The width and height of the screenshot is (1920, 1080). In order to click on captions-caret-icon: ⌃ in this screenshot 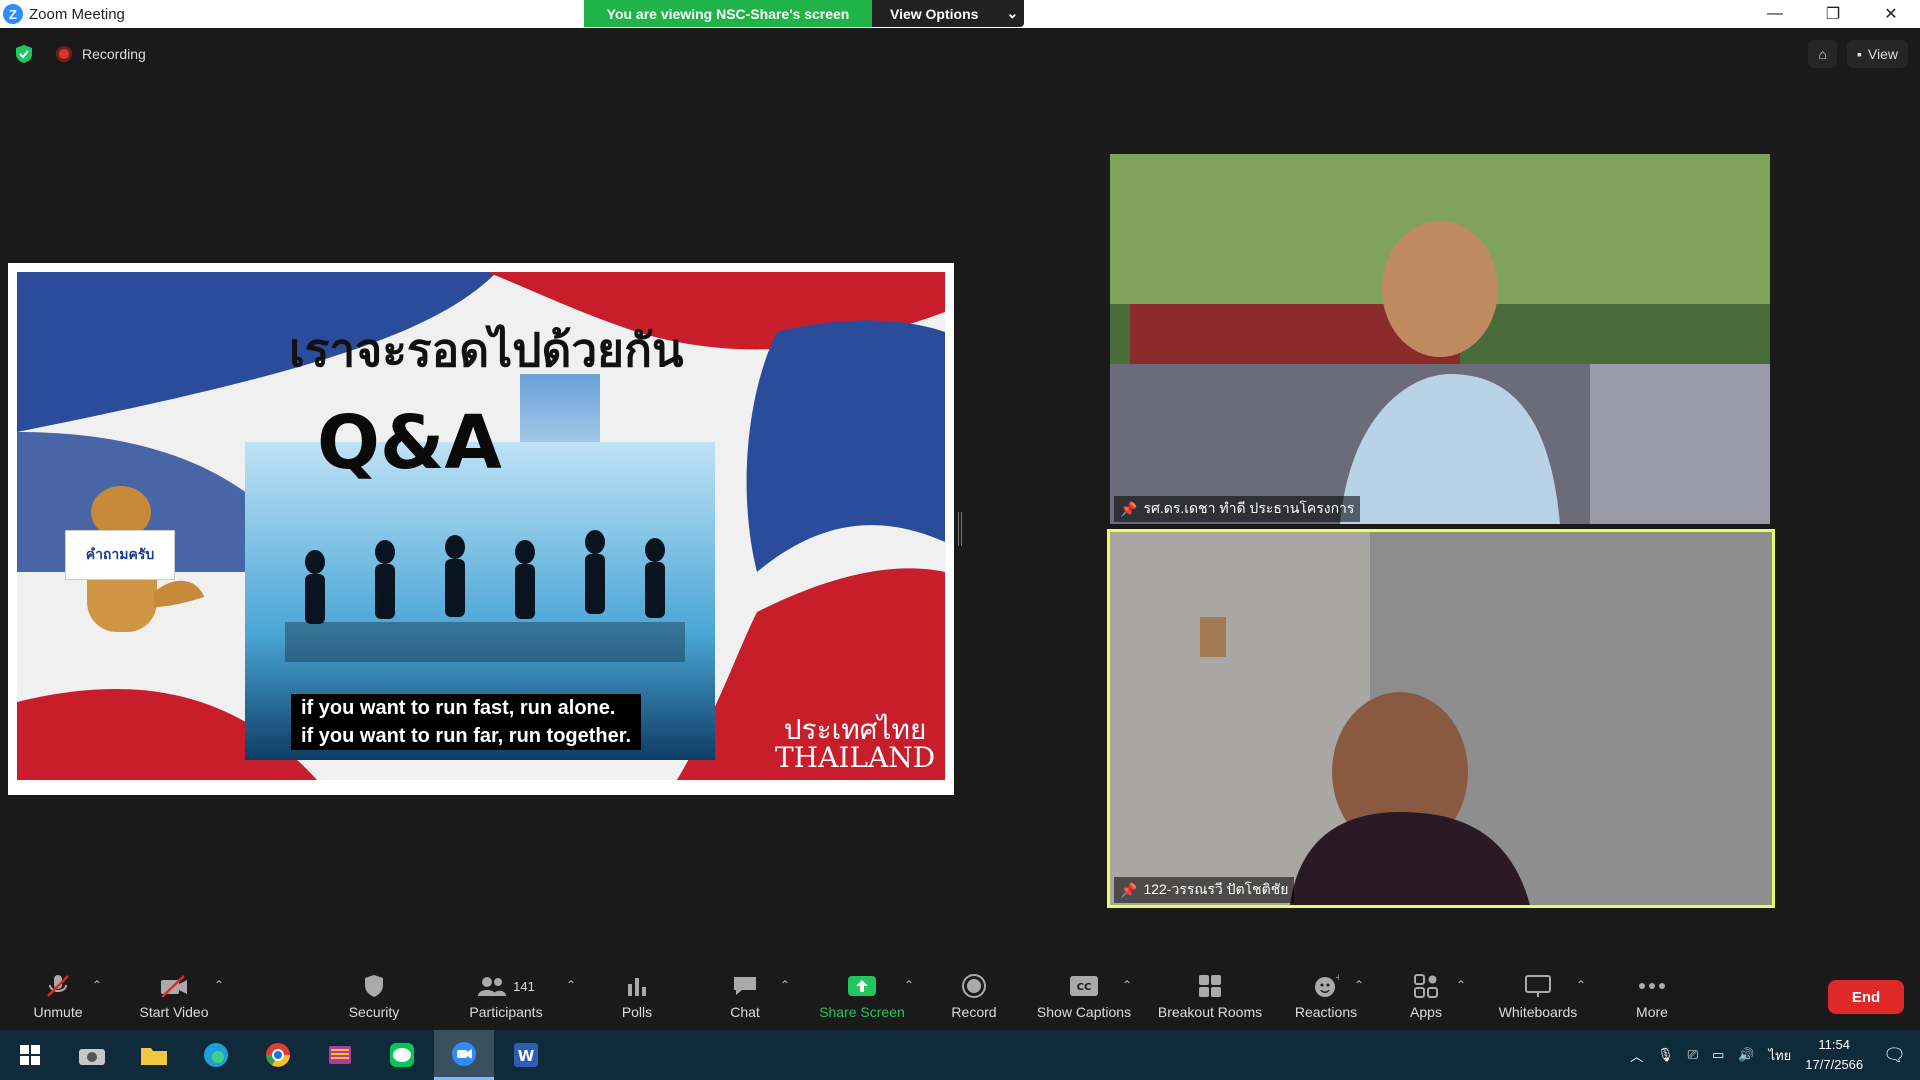, I will do `click(1127, 985)`.